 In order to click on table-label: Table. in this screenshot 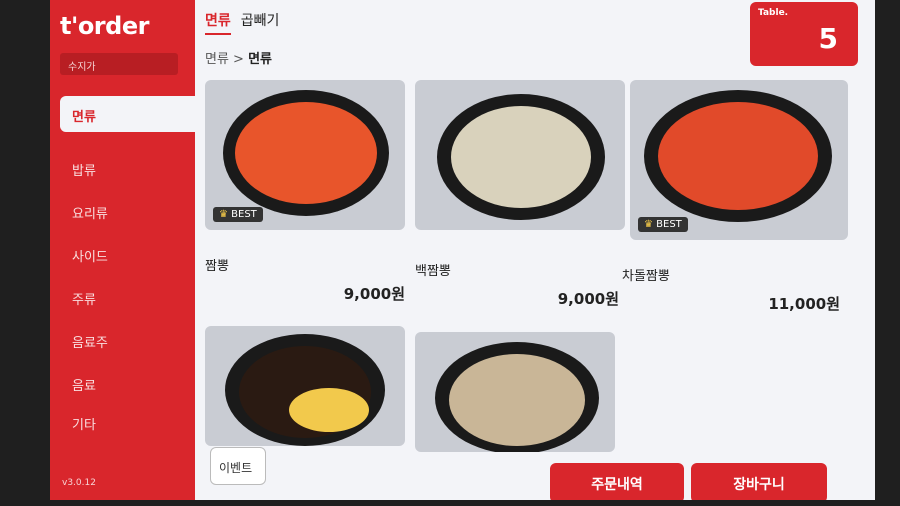, I will do `click(773, 13)`.